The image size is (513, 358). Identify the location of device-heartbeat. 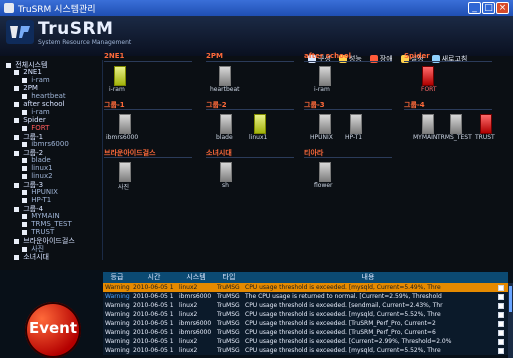
(225, 76).